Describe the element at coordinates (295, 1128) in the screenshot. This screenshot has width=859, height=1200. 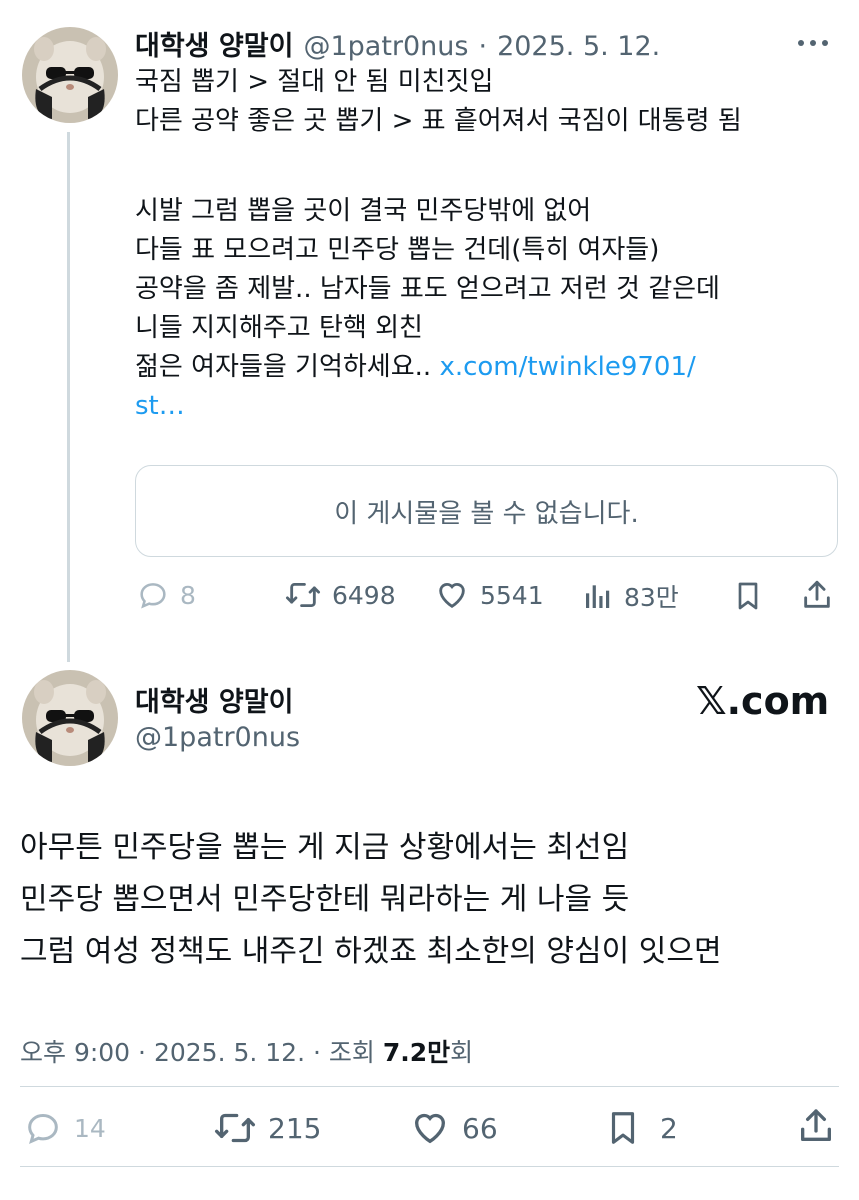
I see `retweet-count: 215` at that location.